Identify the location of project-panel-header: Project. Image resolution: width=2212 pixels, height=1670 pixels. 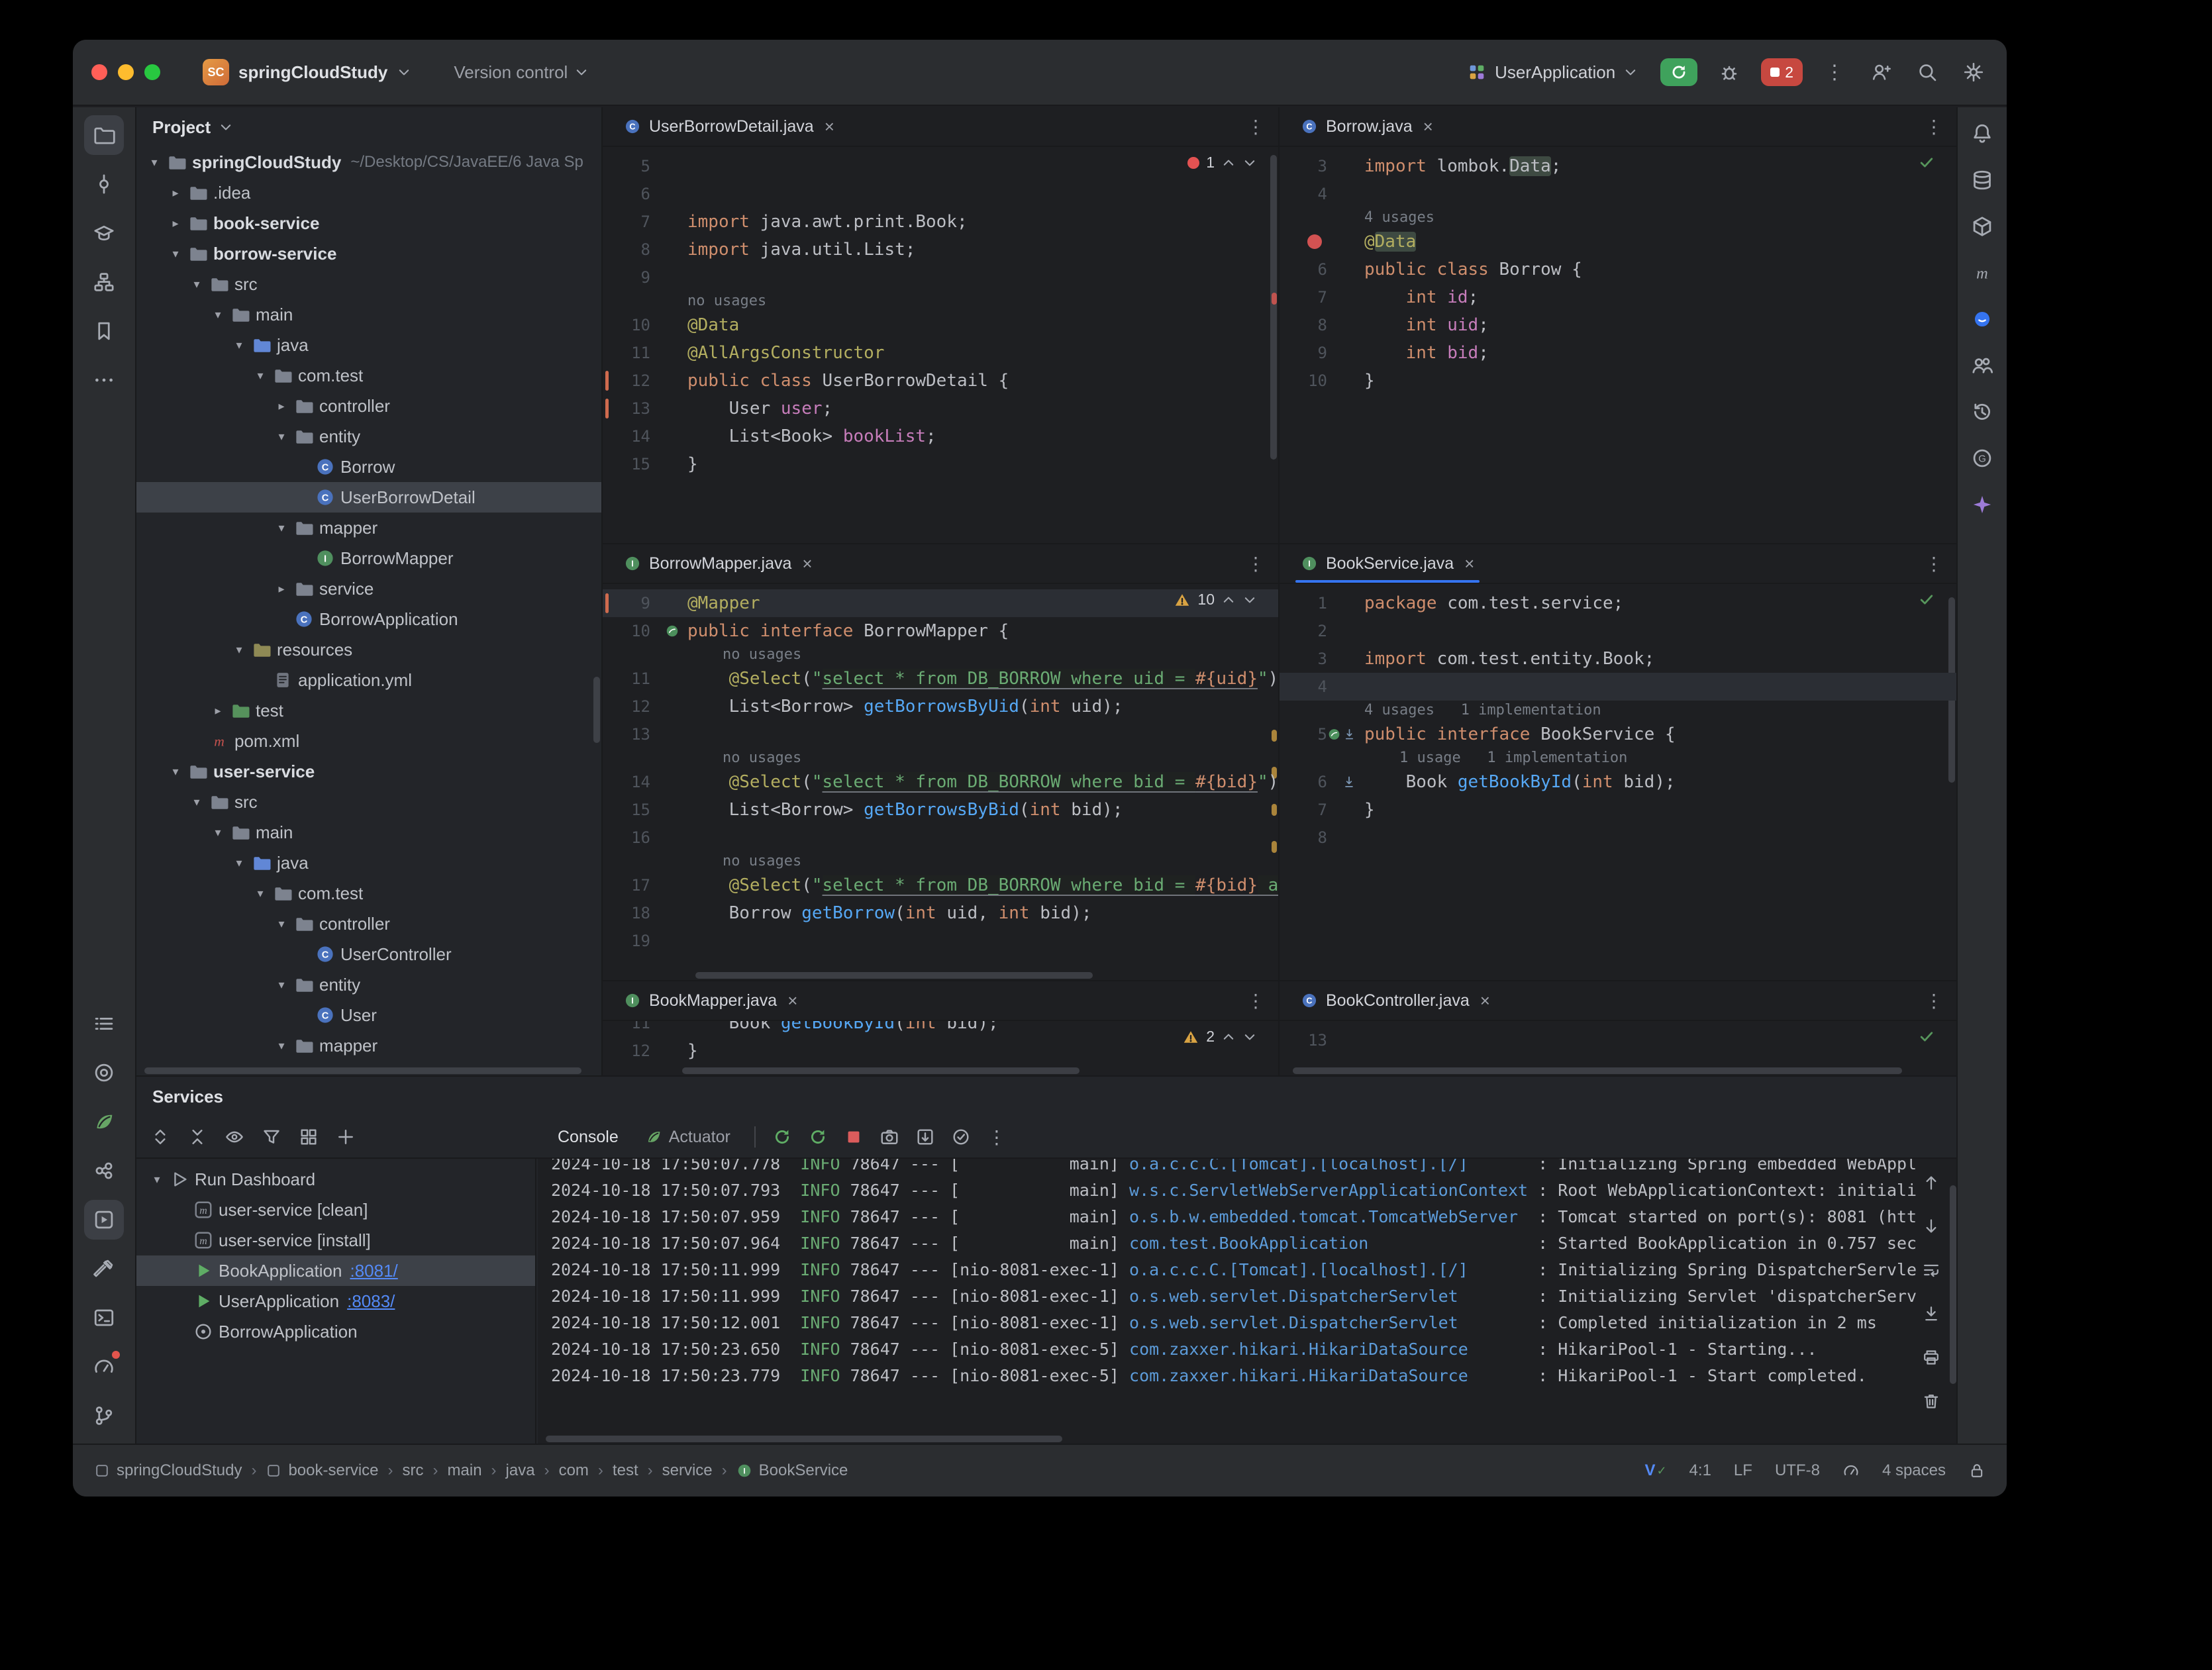
(368, 127).